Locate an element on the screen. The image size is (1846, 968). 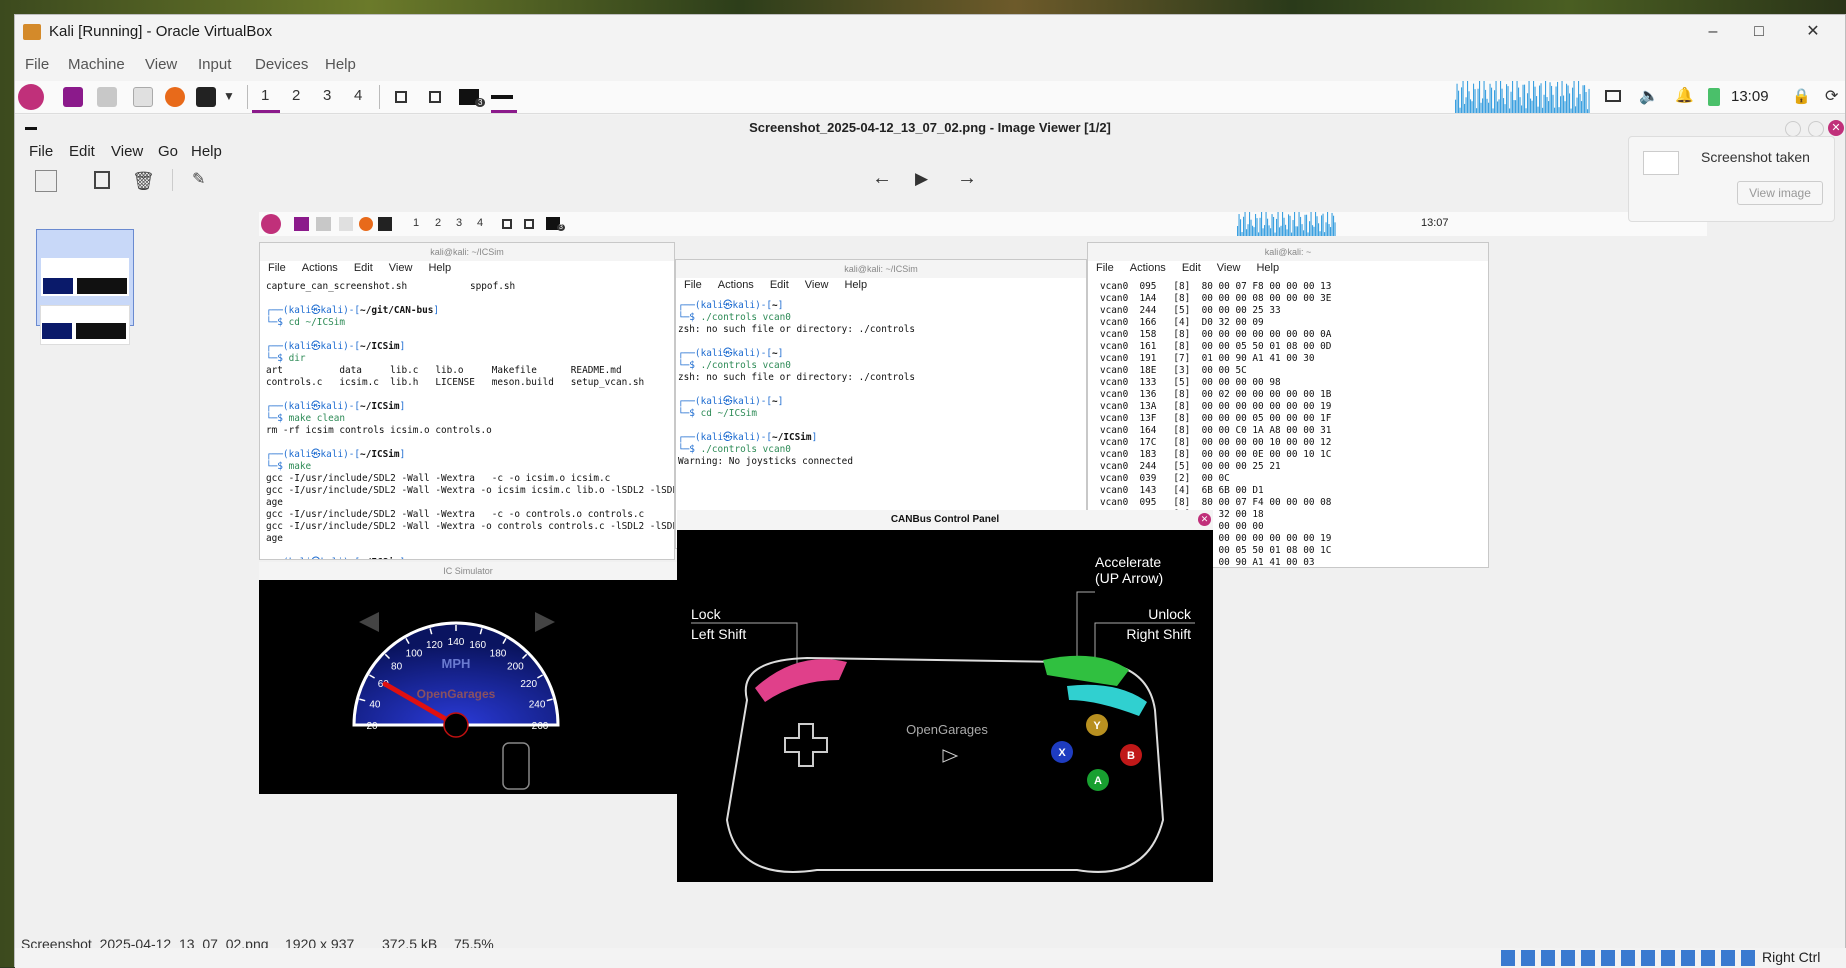
clock: 13:09 is located at coordinates (1750, 96).